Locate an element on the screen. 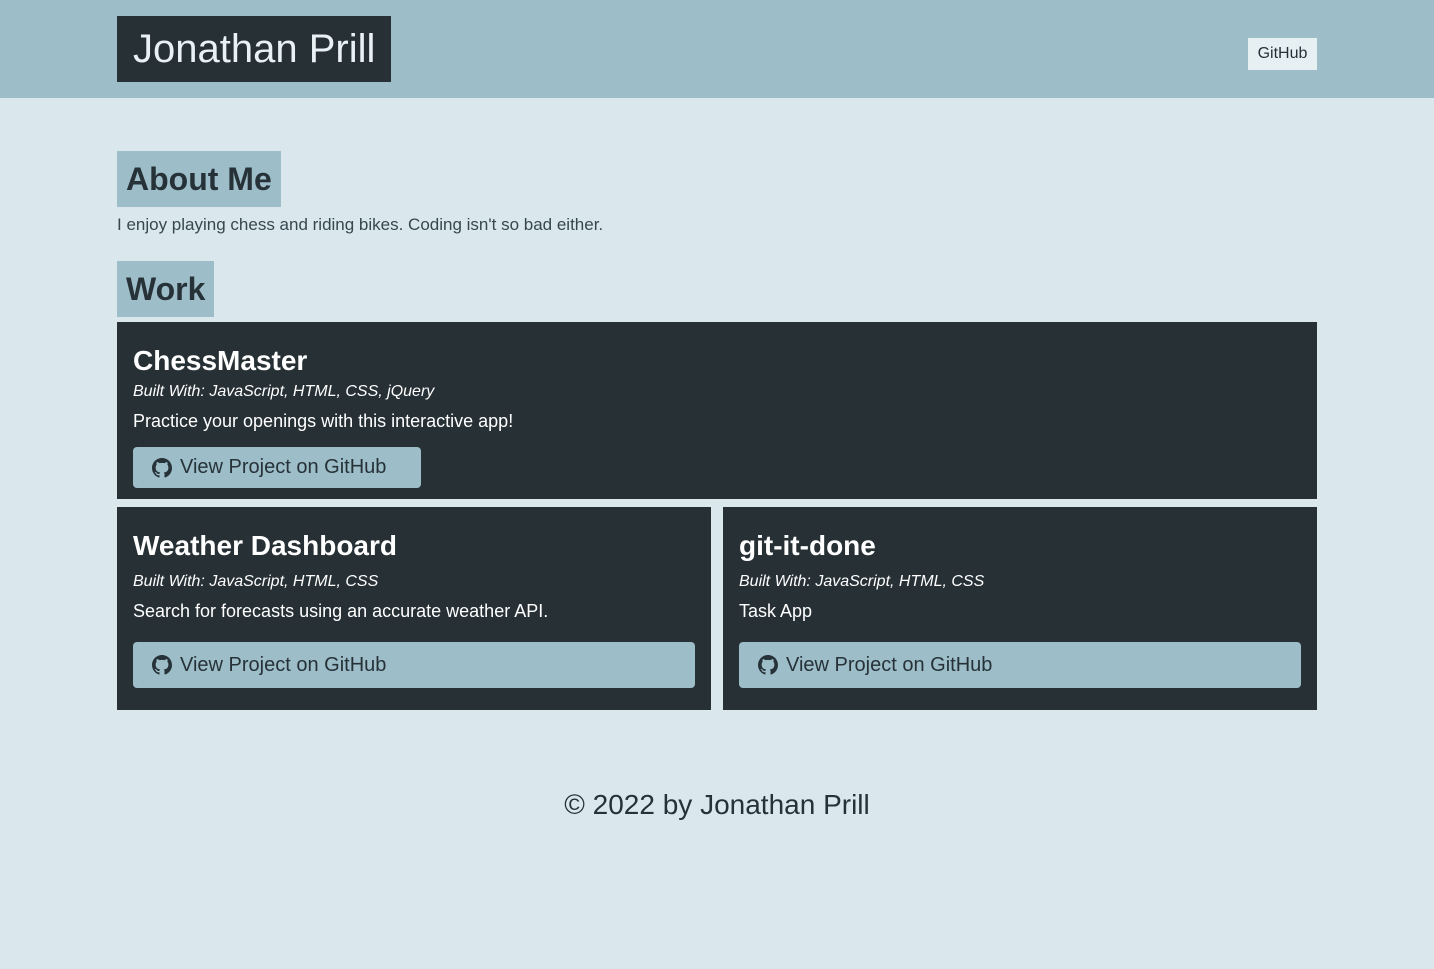 Image resolution: width=1434 pixels, height=969 pixels. project-title: Weather Dashboard is located at coordinates (265, 545).